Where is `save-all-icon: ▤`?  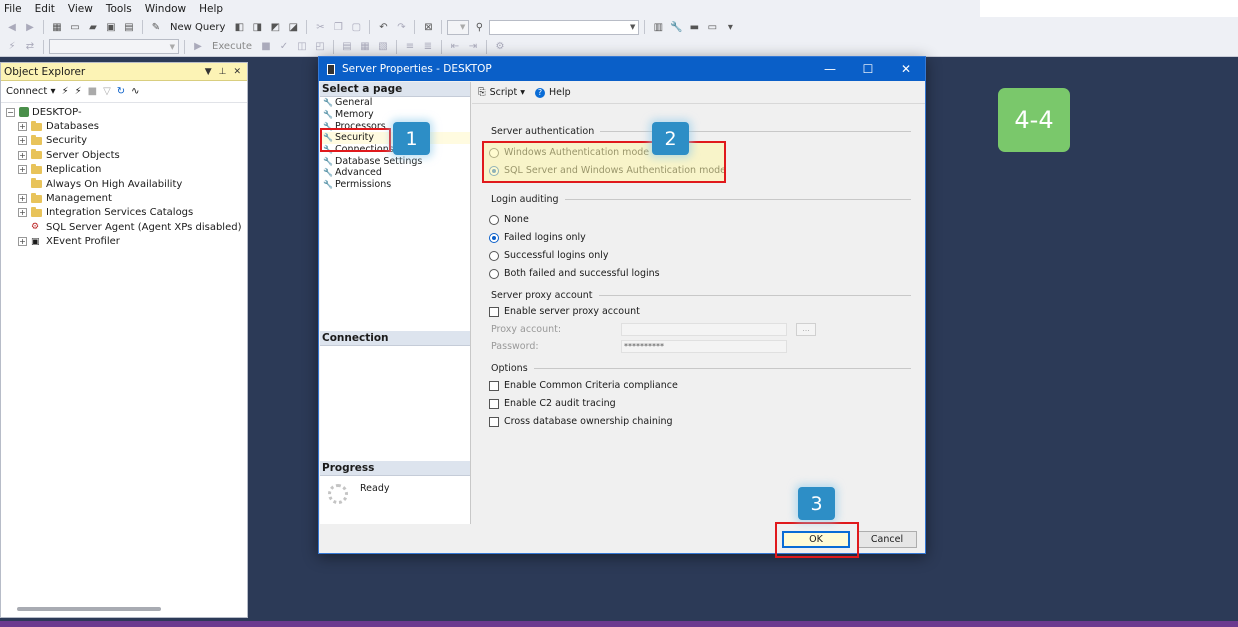
save-all-icon: ▤ is located at coordinates (129, 27).